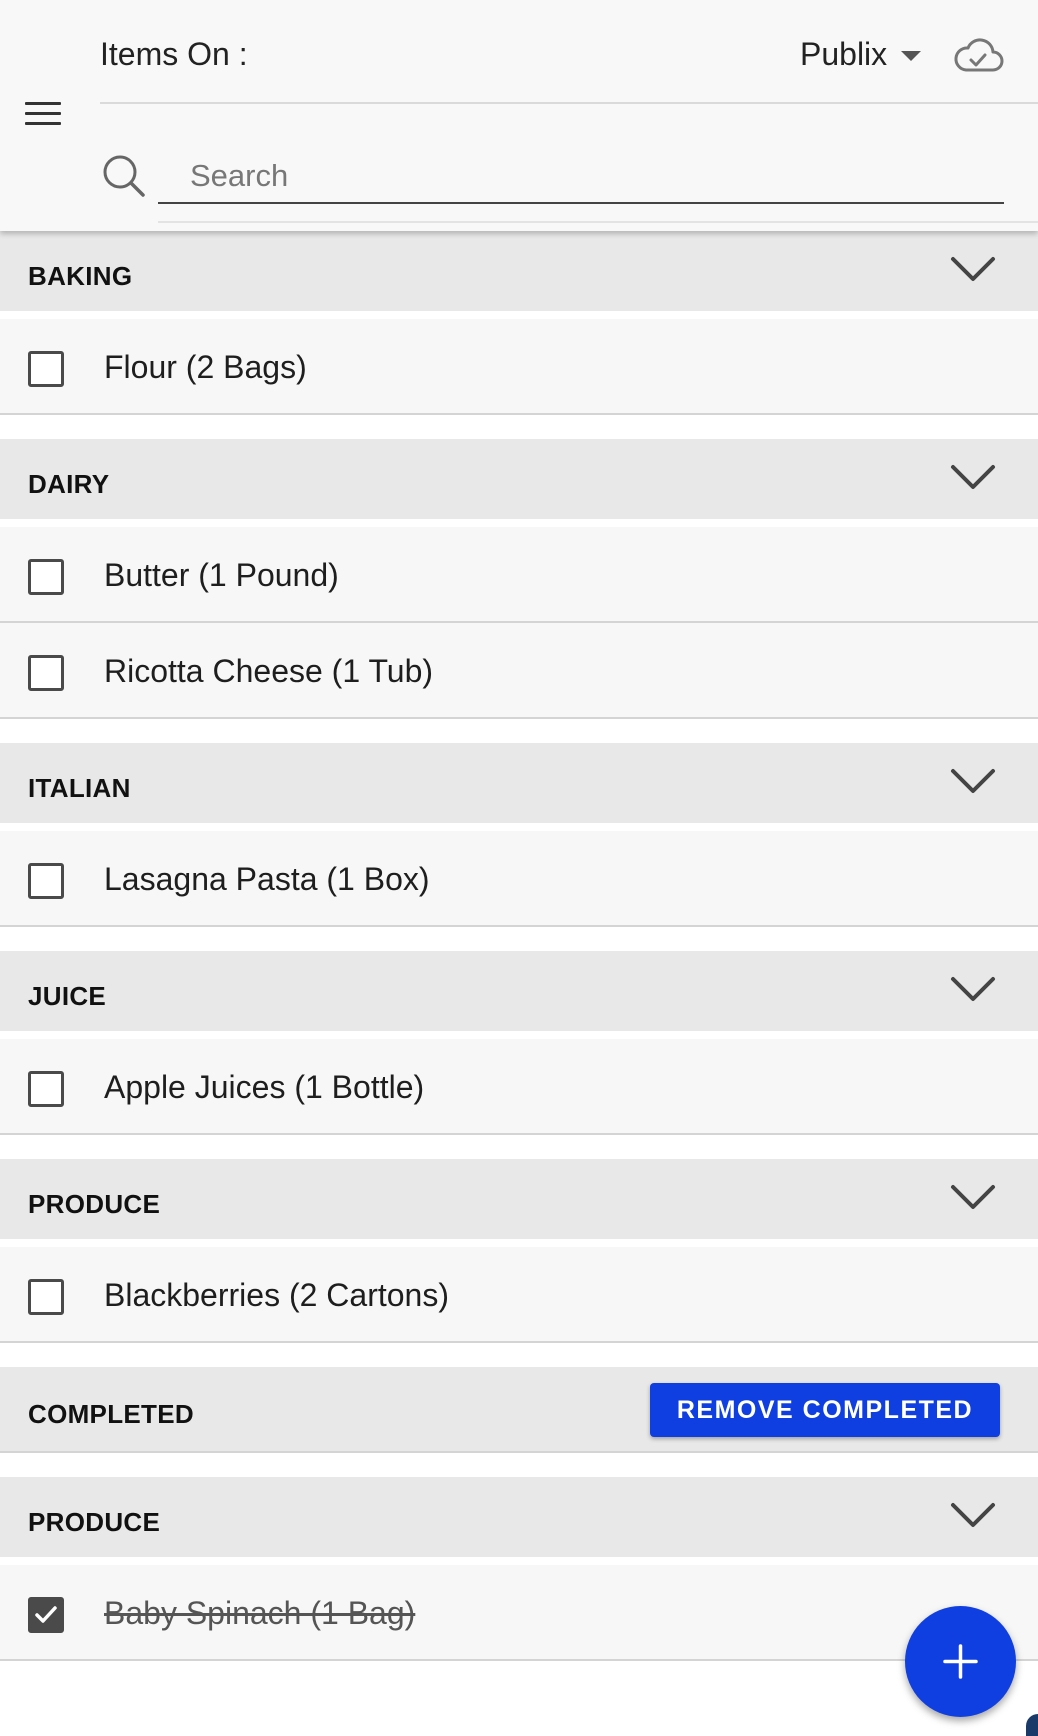  What do you see at coordinates (174, 54) in the screenshot?
I see `items-on-label: Items On :` at bounding box center [174, 54].